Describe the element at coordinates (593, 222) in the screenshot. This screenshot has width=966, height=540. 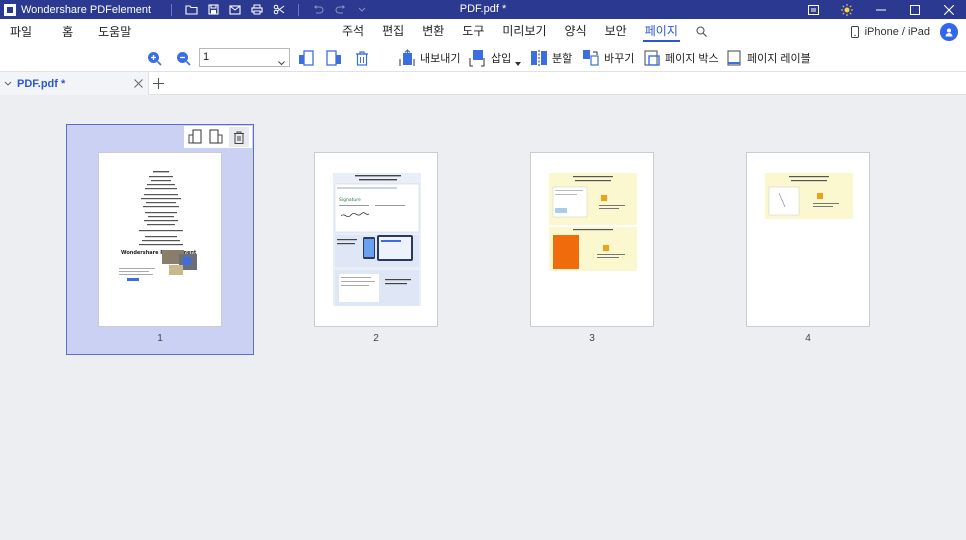
I see `page-3-content` at that location.